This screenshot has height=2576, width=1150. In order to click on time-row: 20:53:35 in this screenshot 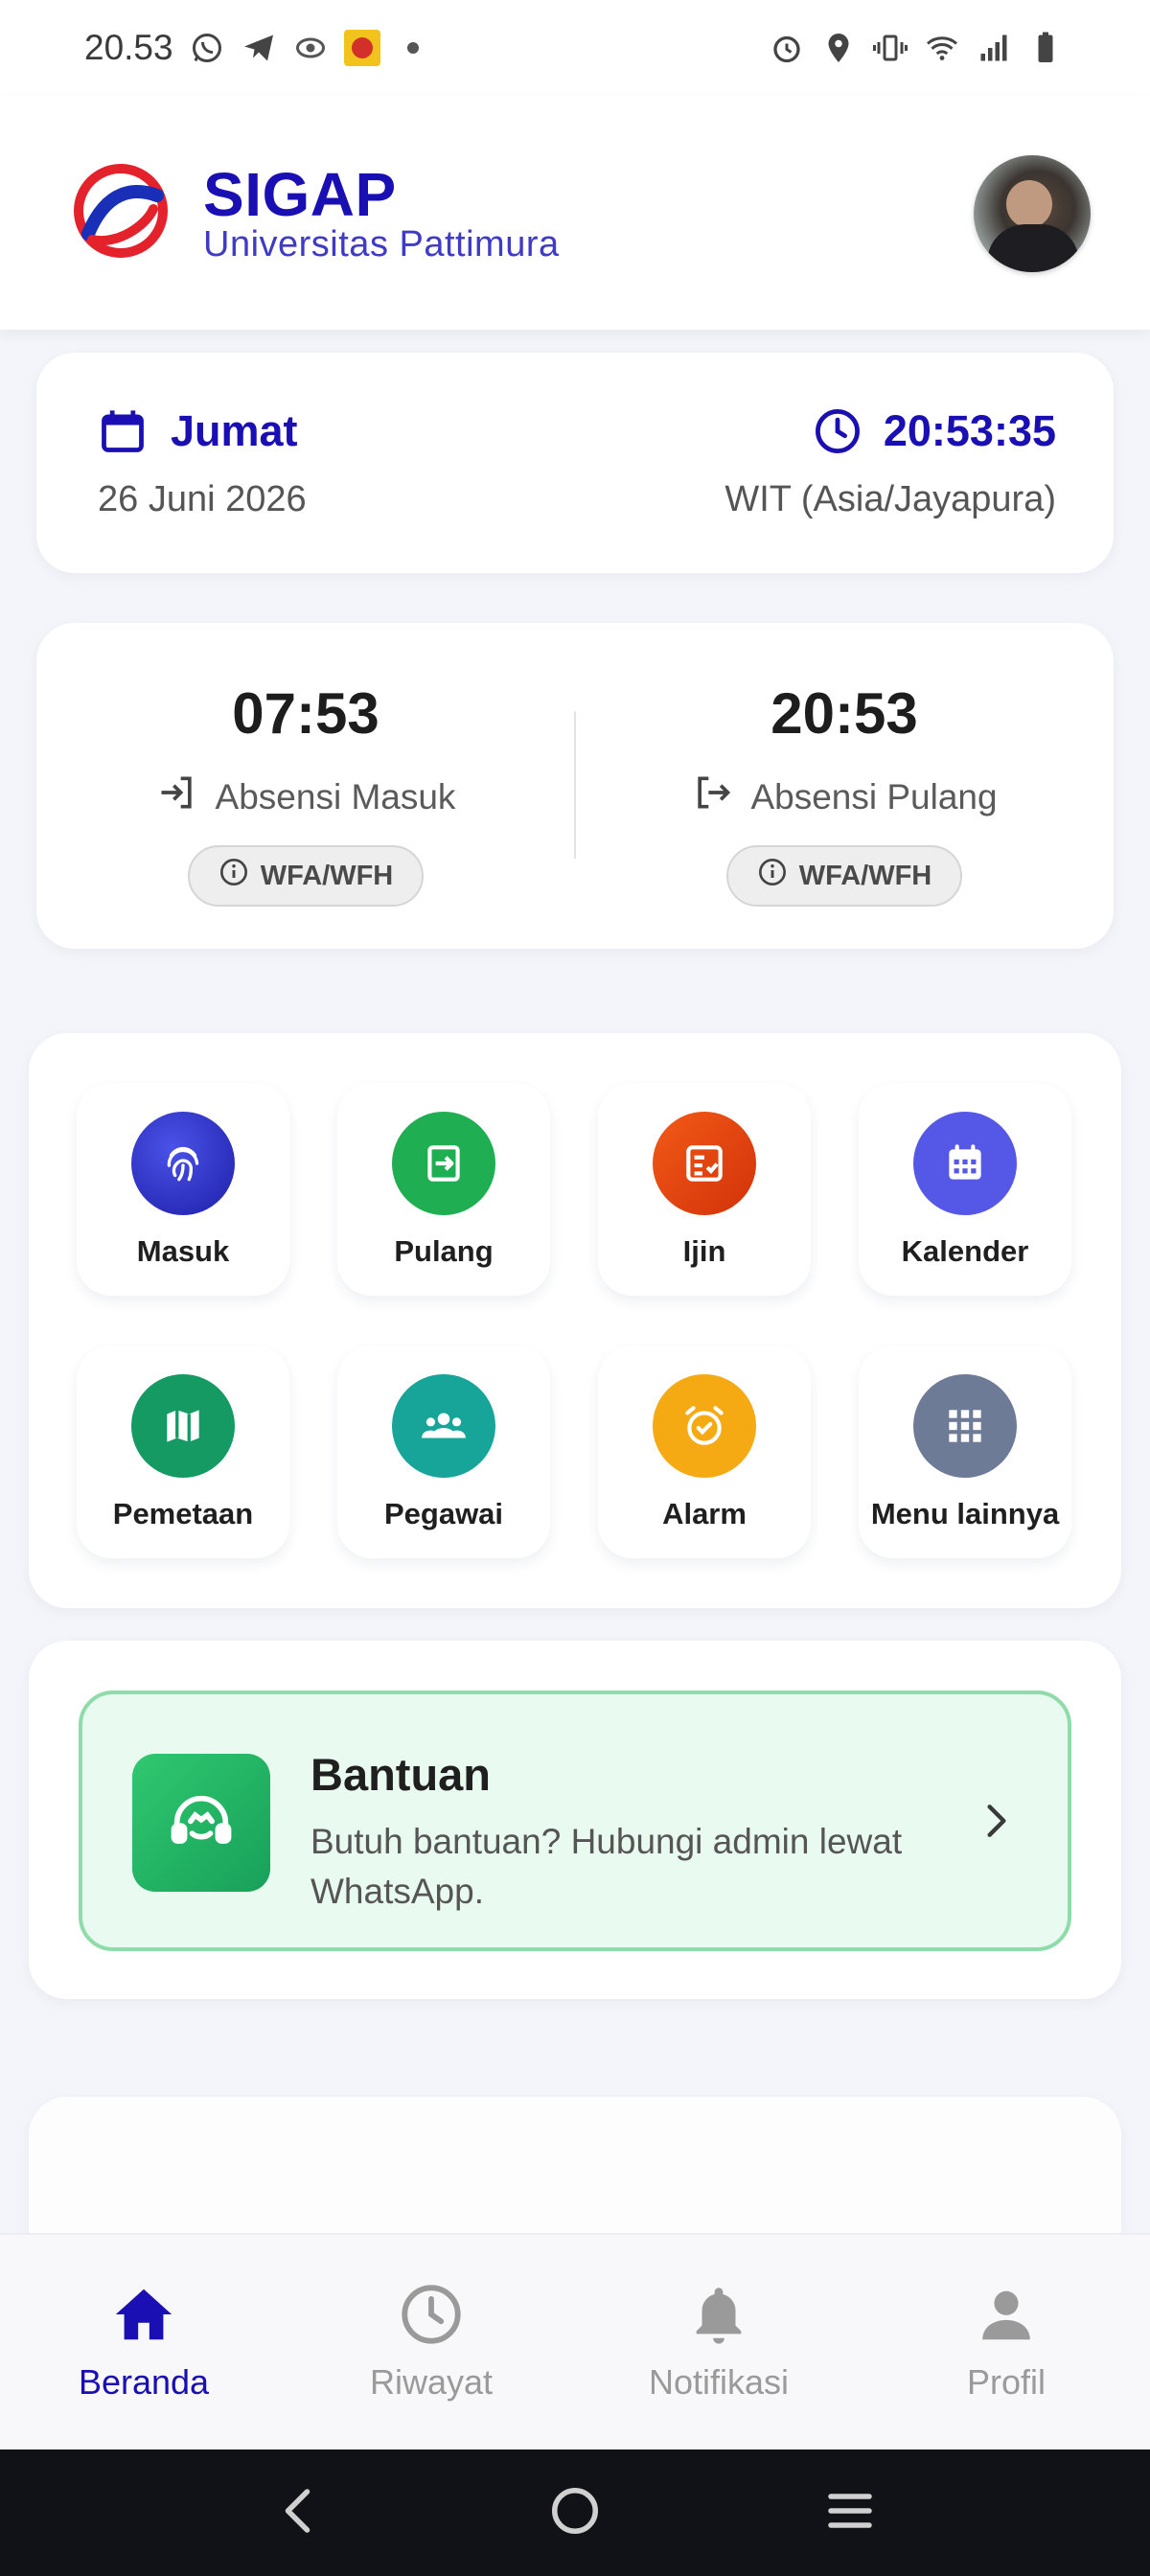, I will do `click(934, 431)`.